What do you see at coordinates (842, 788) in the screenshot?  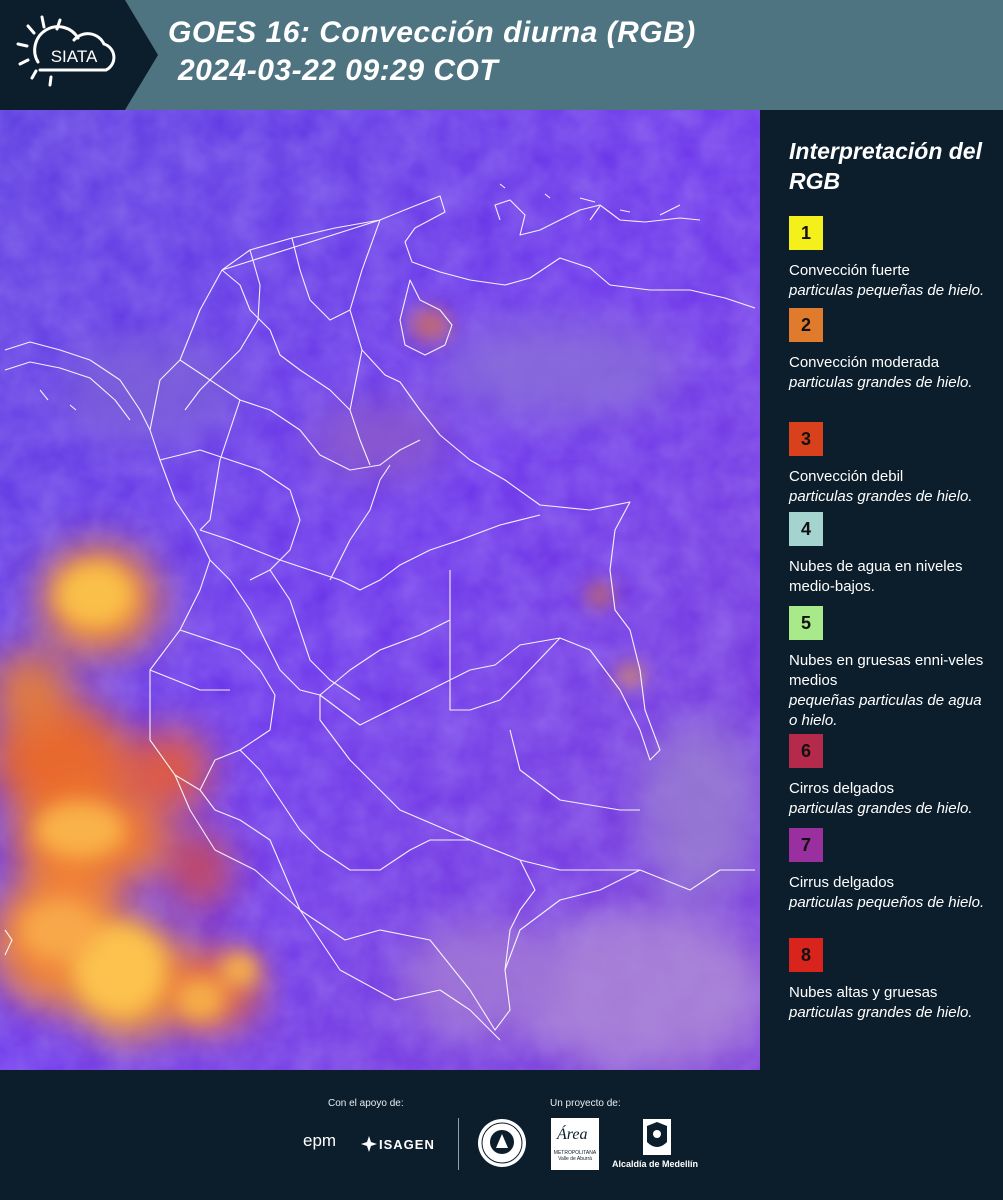 I see `legend-label: Cirros delgados` at bounding box center [842, 788].